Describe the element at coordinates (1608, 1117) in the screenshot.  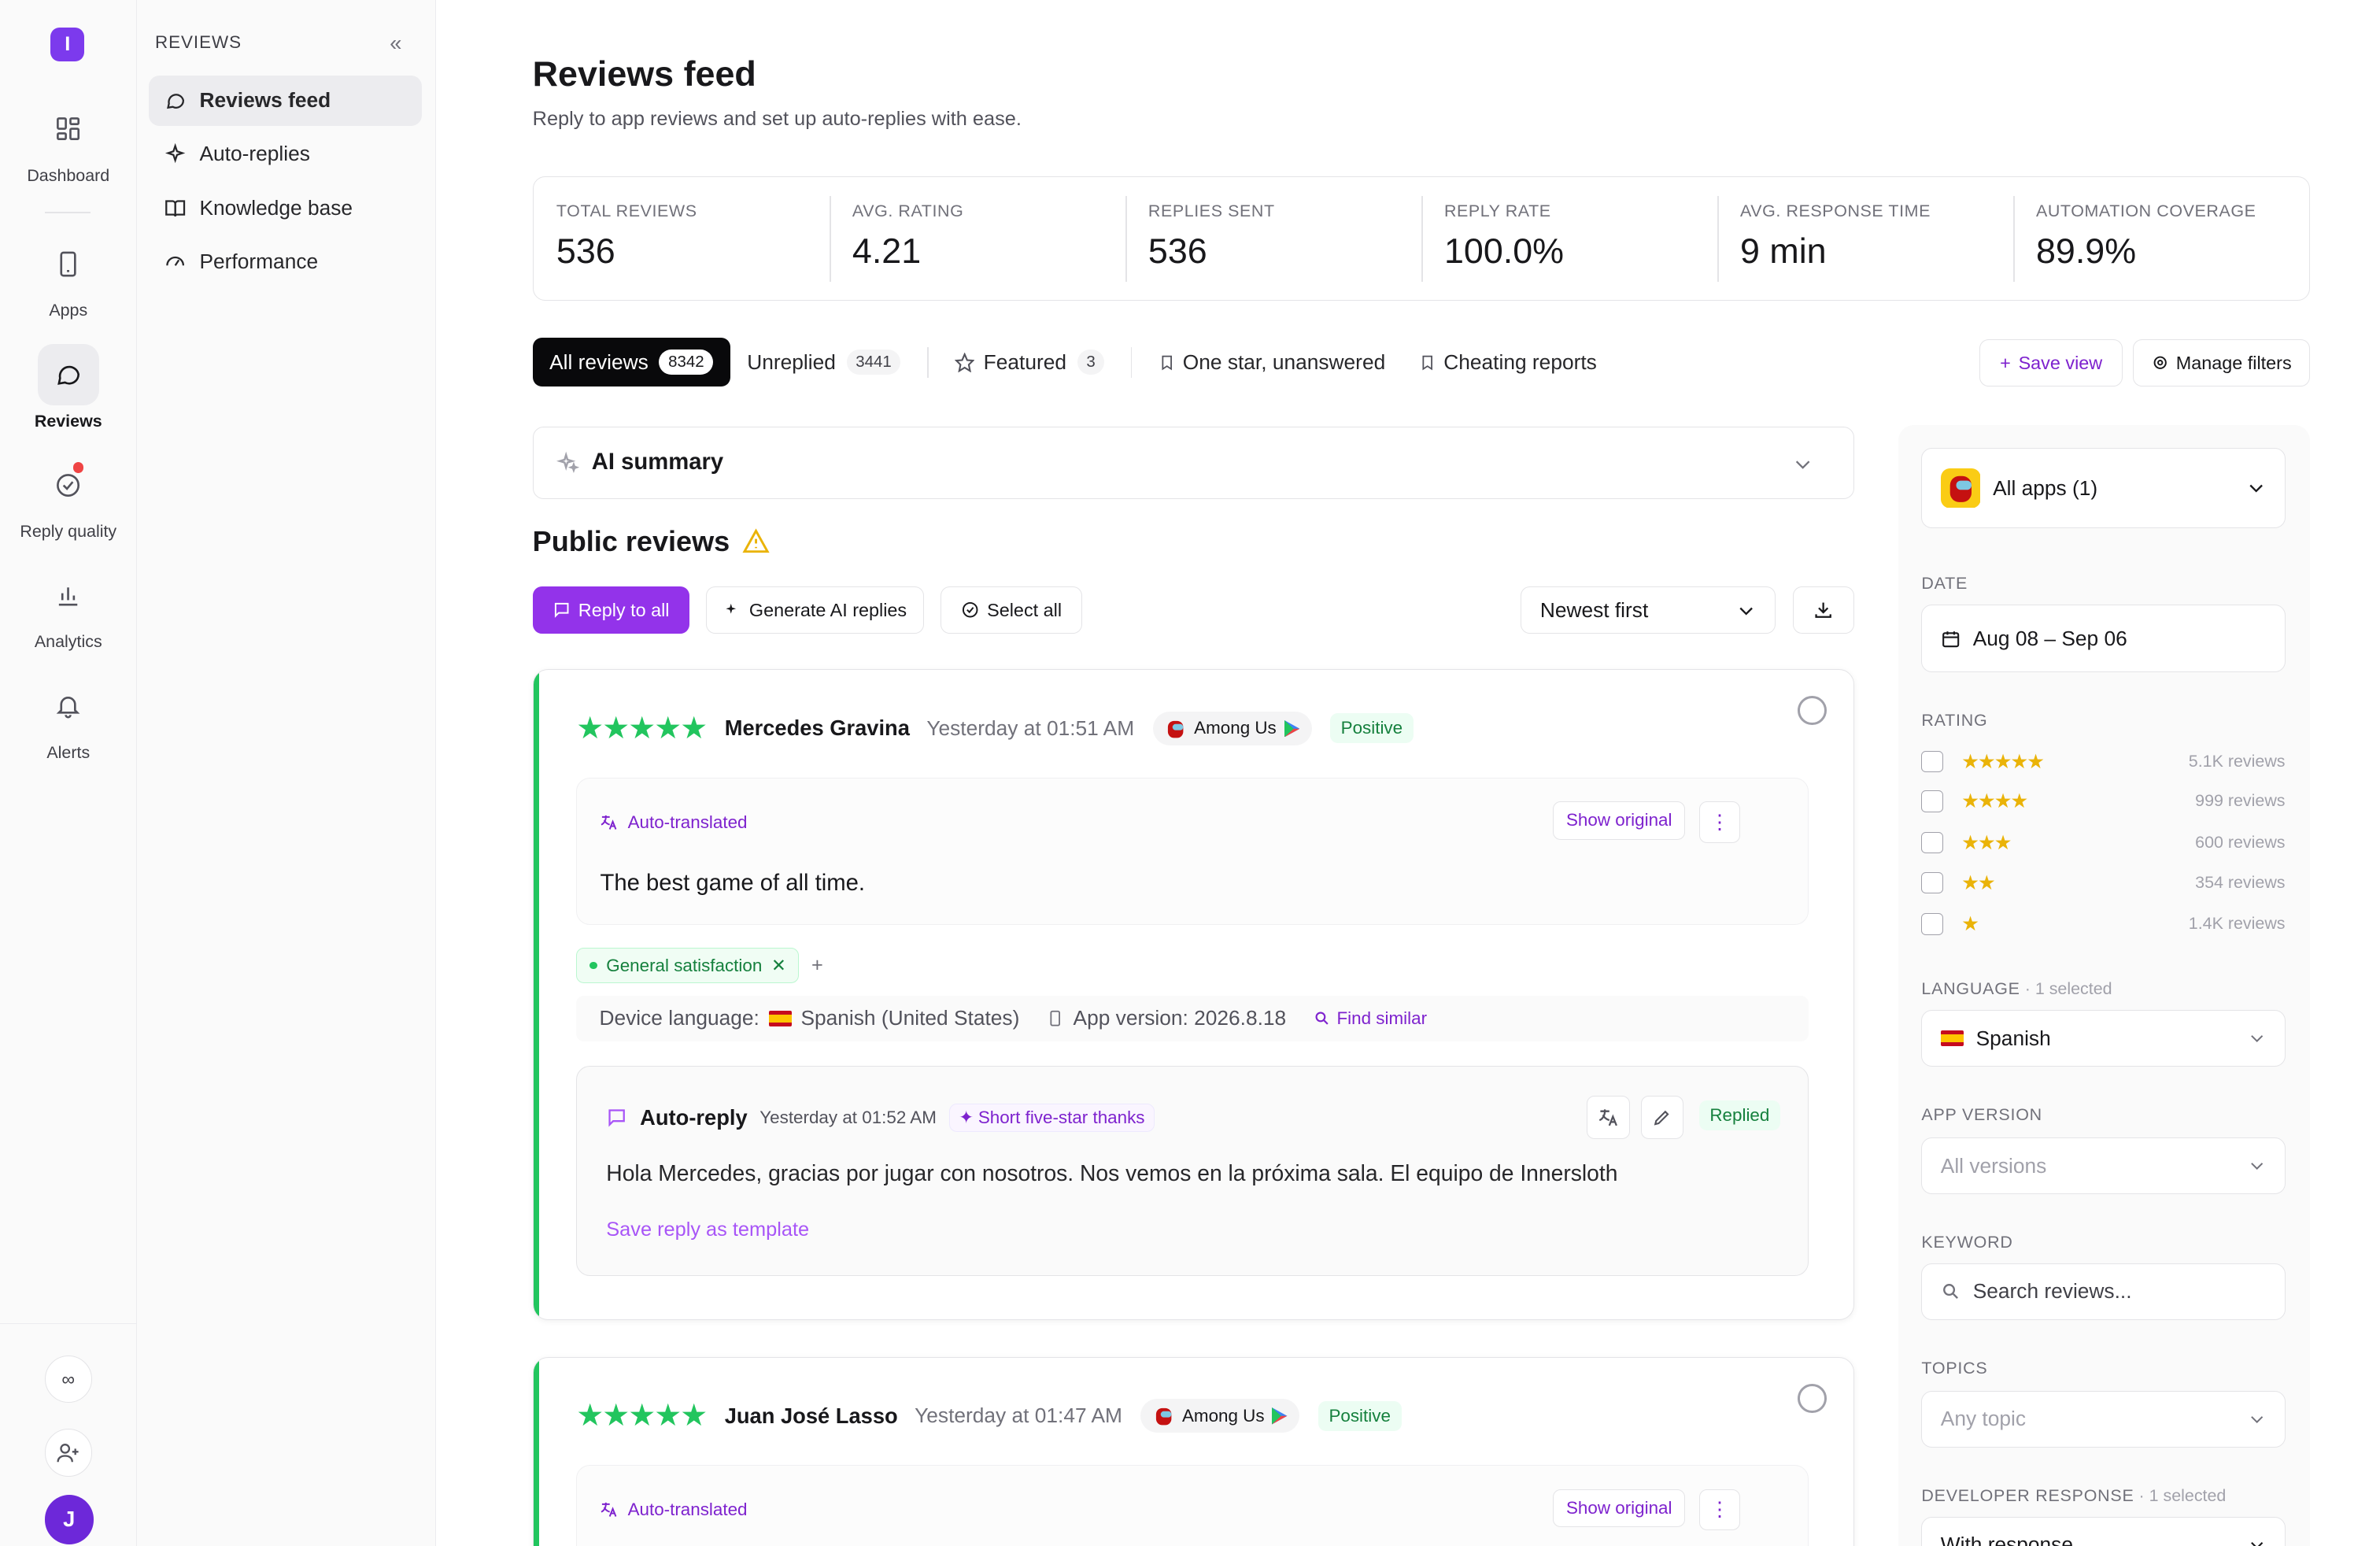
I see `translate-reply-button` at that location.